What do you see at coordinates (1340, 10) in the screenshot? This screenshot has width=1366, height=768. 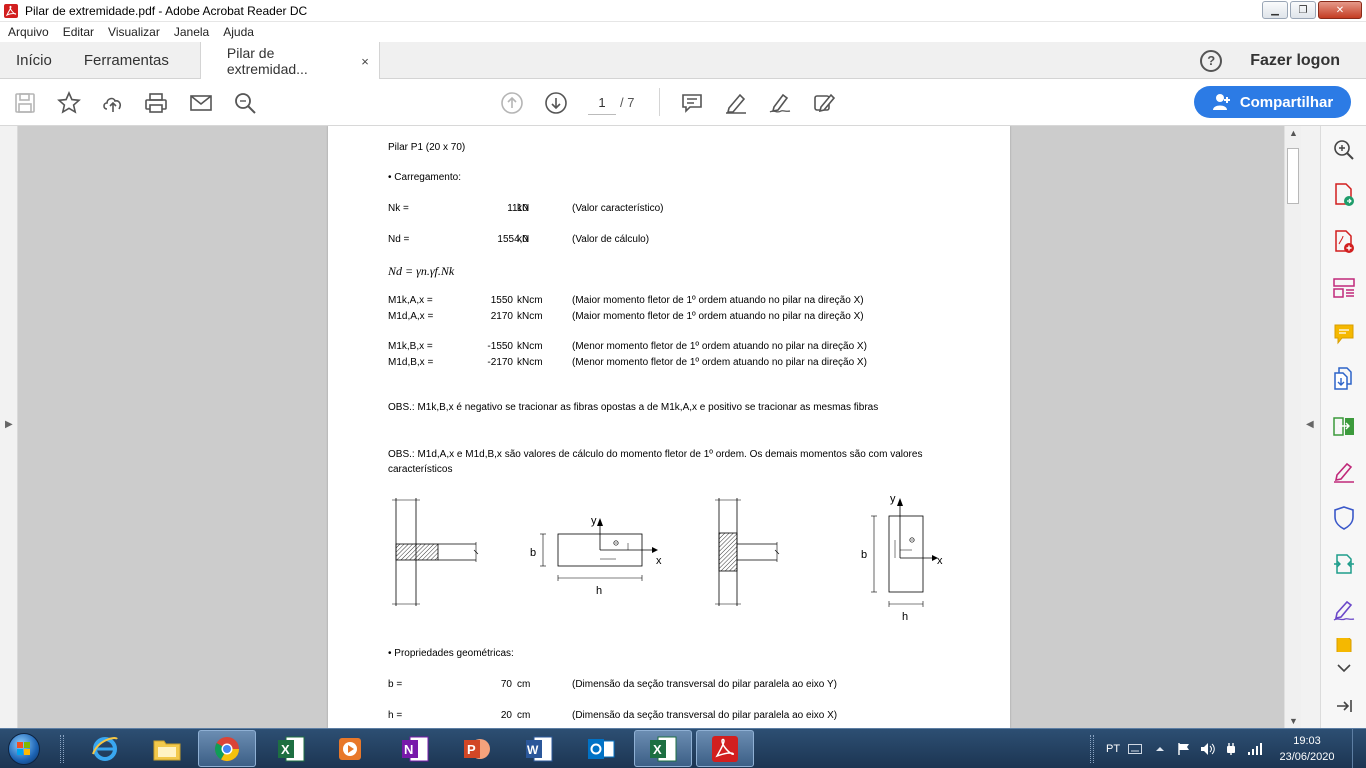 I see `close-window-button: ✕` at bounding box center [1340, 10].